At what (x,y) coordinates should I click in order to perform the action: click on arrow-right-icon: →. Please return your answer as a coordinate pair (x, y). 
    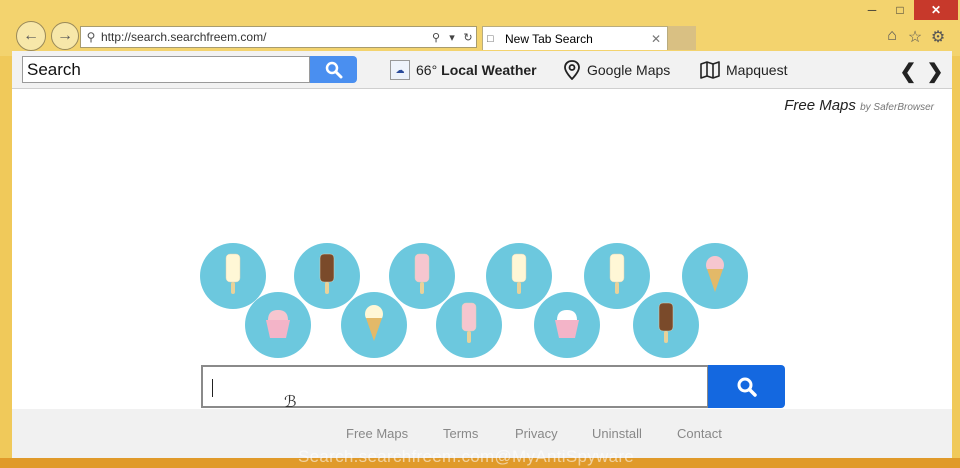
    Looking at the image, I should click on (65, 35).